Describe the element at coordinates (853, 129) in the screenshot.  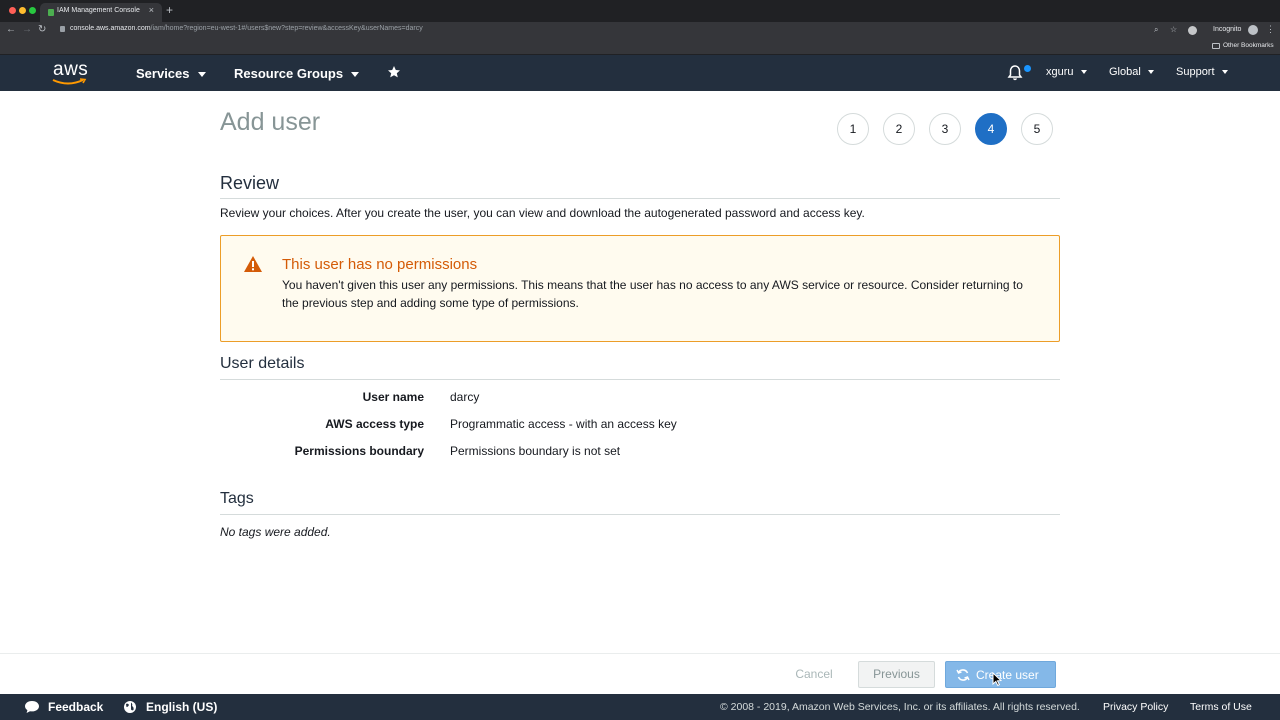
I see `step-1: 1` at that location.